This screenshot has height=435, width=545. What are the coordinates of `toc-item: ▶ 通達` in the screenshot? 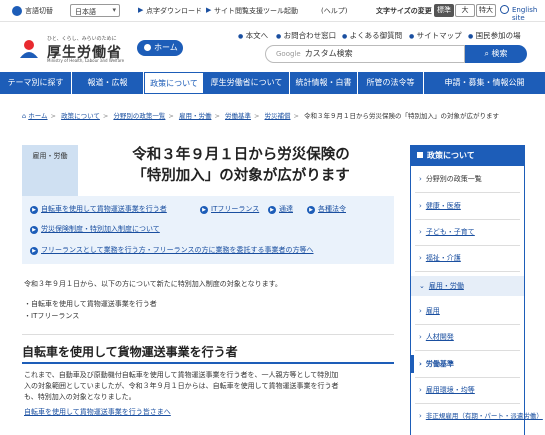 It's located at (280, 209).